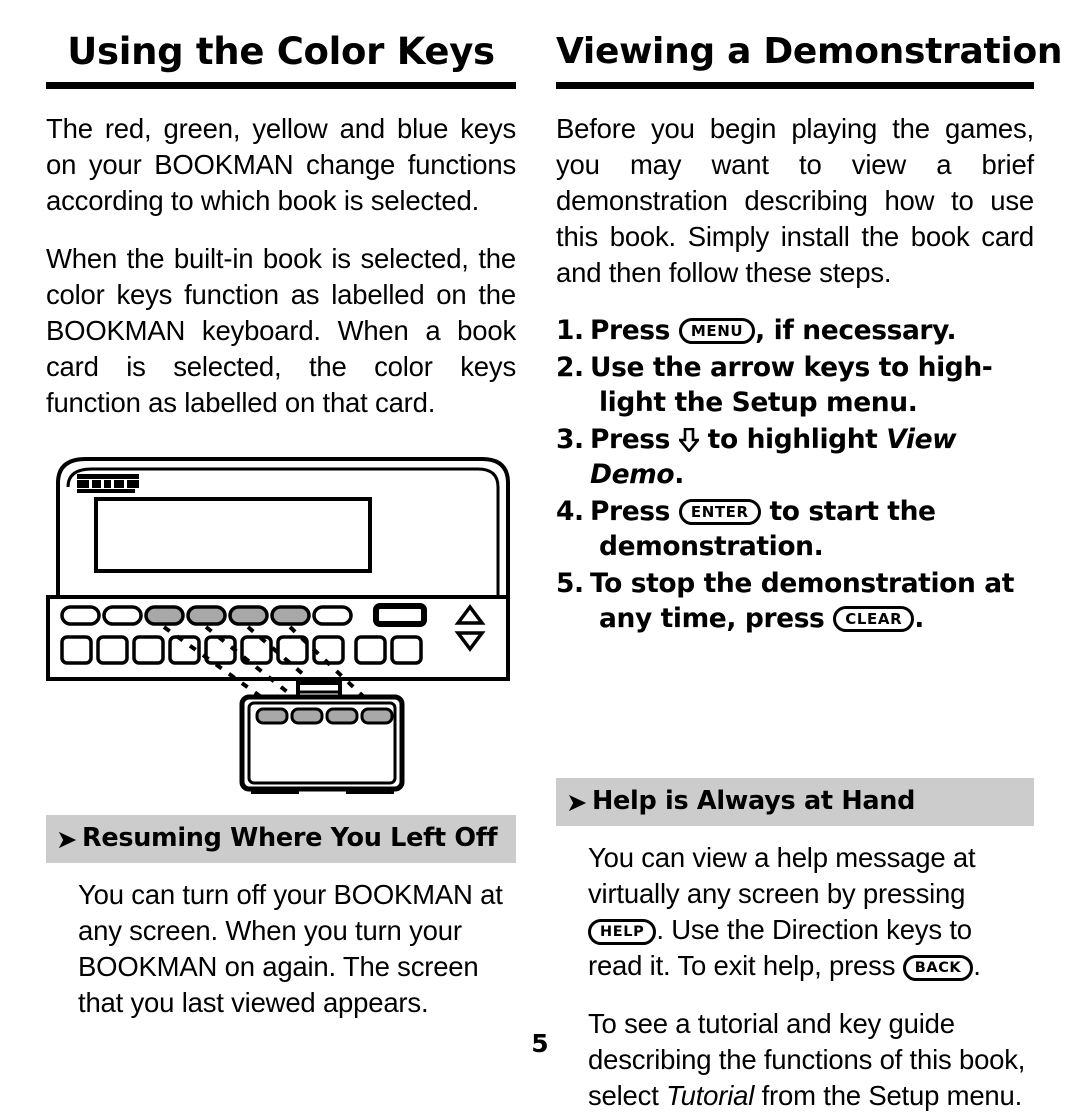  I want to click on book-card-foot-right, so click(370, 790).